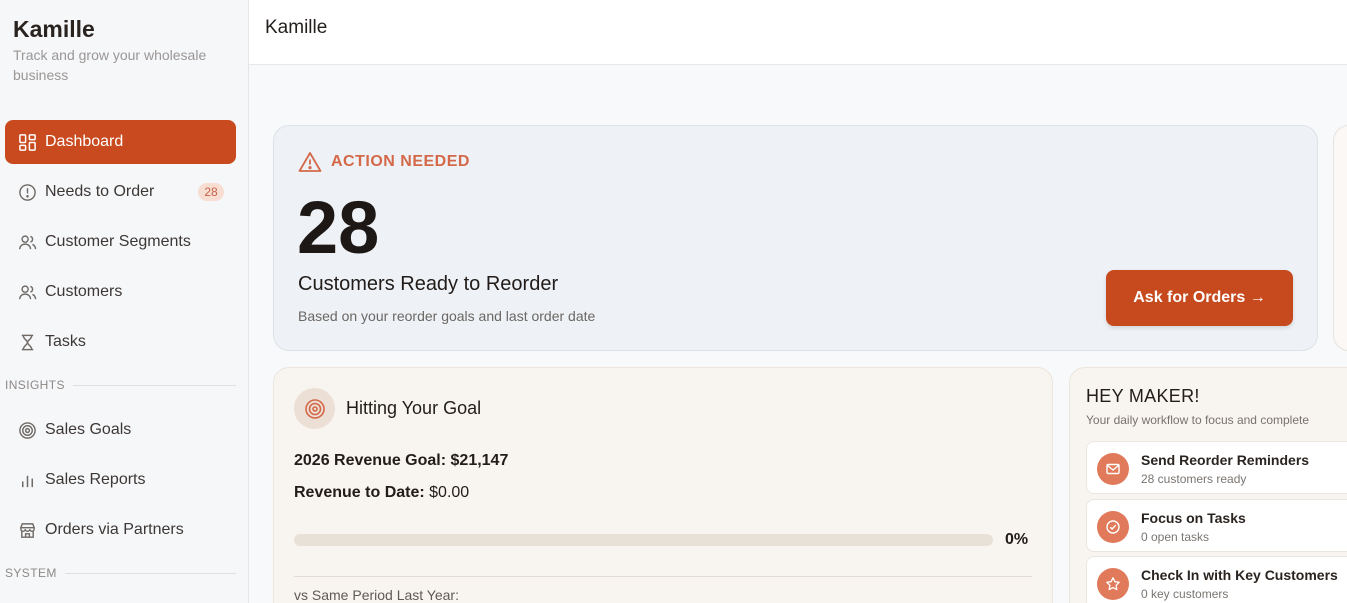  Describe the element at coordinates (1340, 238) in the screenshot. I see `next-card-peek` at that location.